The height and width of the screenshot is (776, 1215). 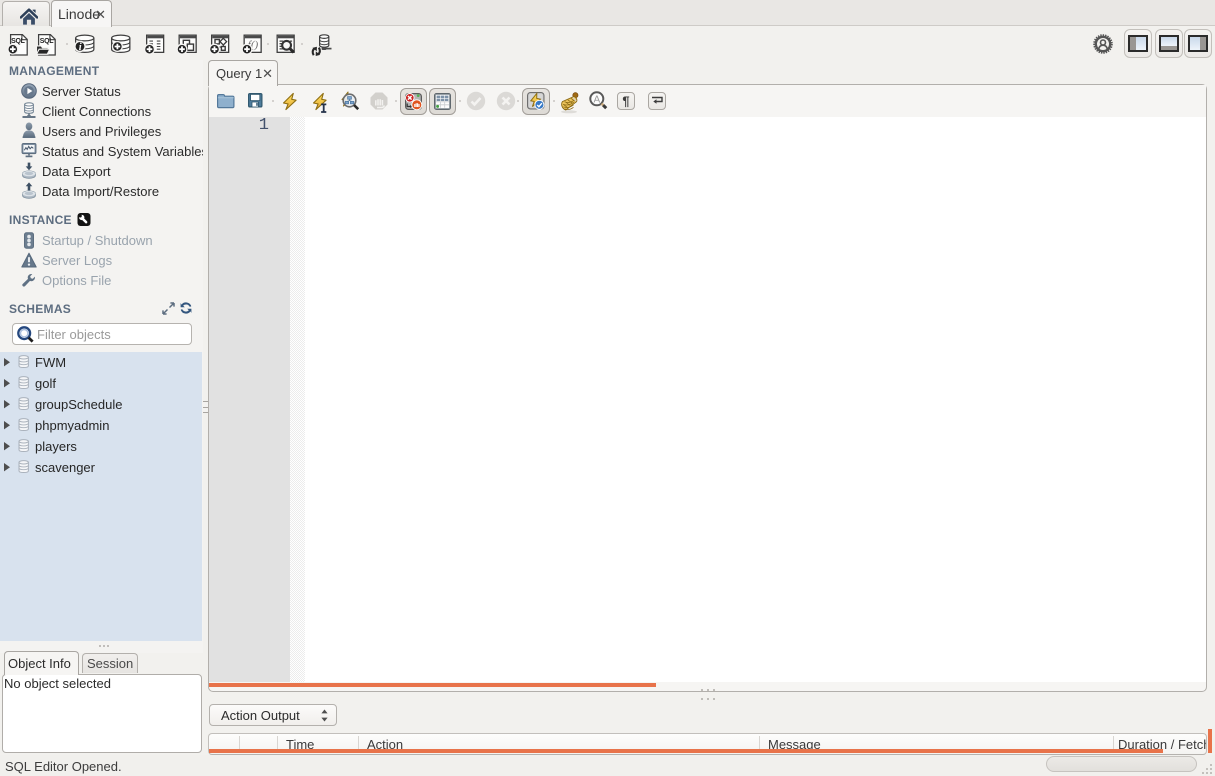 I want to click on svg-text: SQL, so click(x=47, y=41).